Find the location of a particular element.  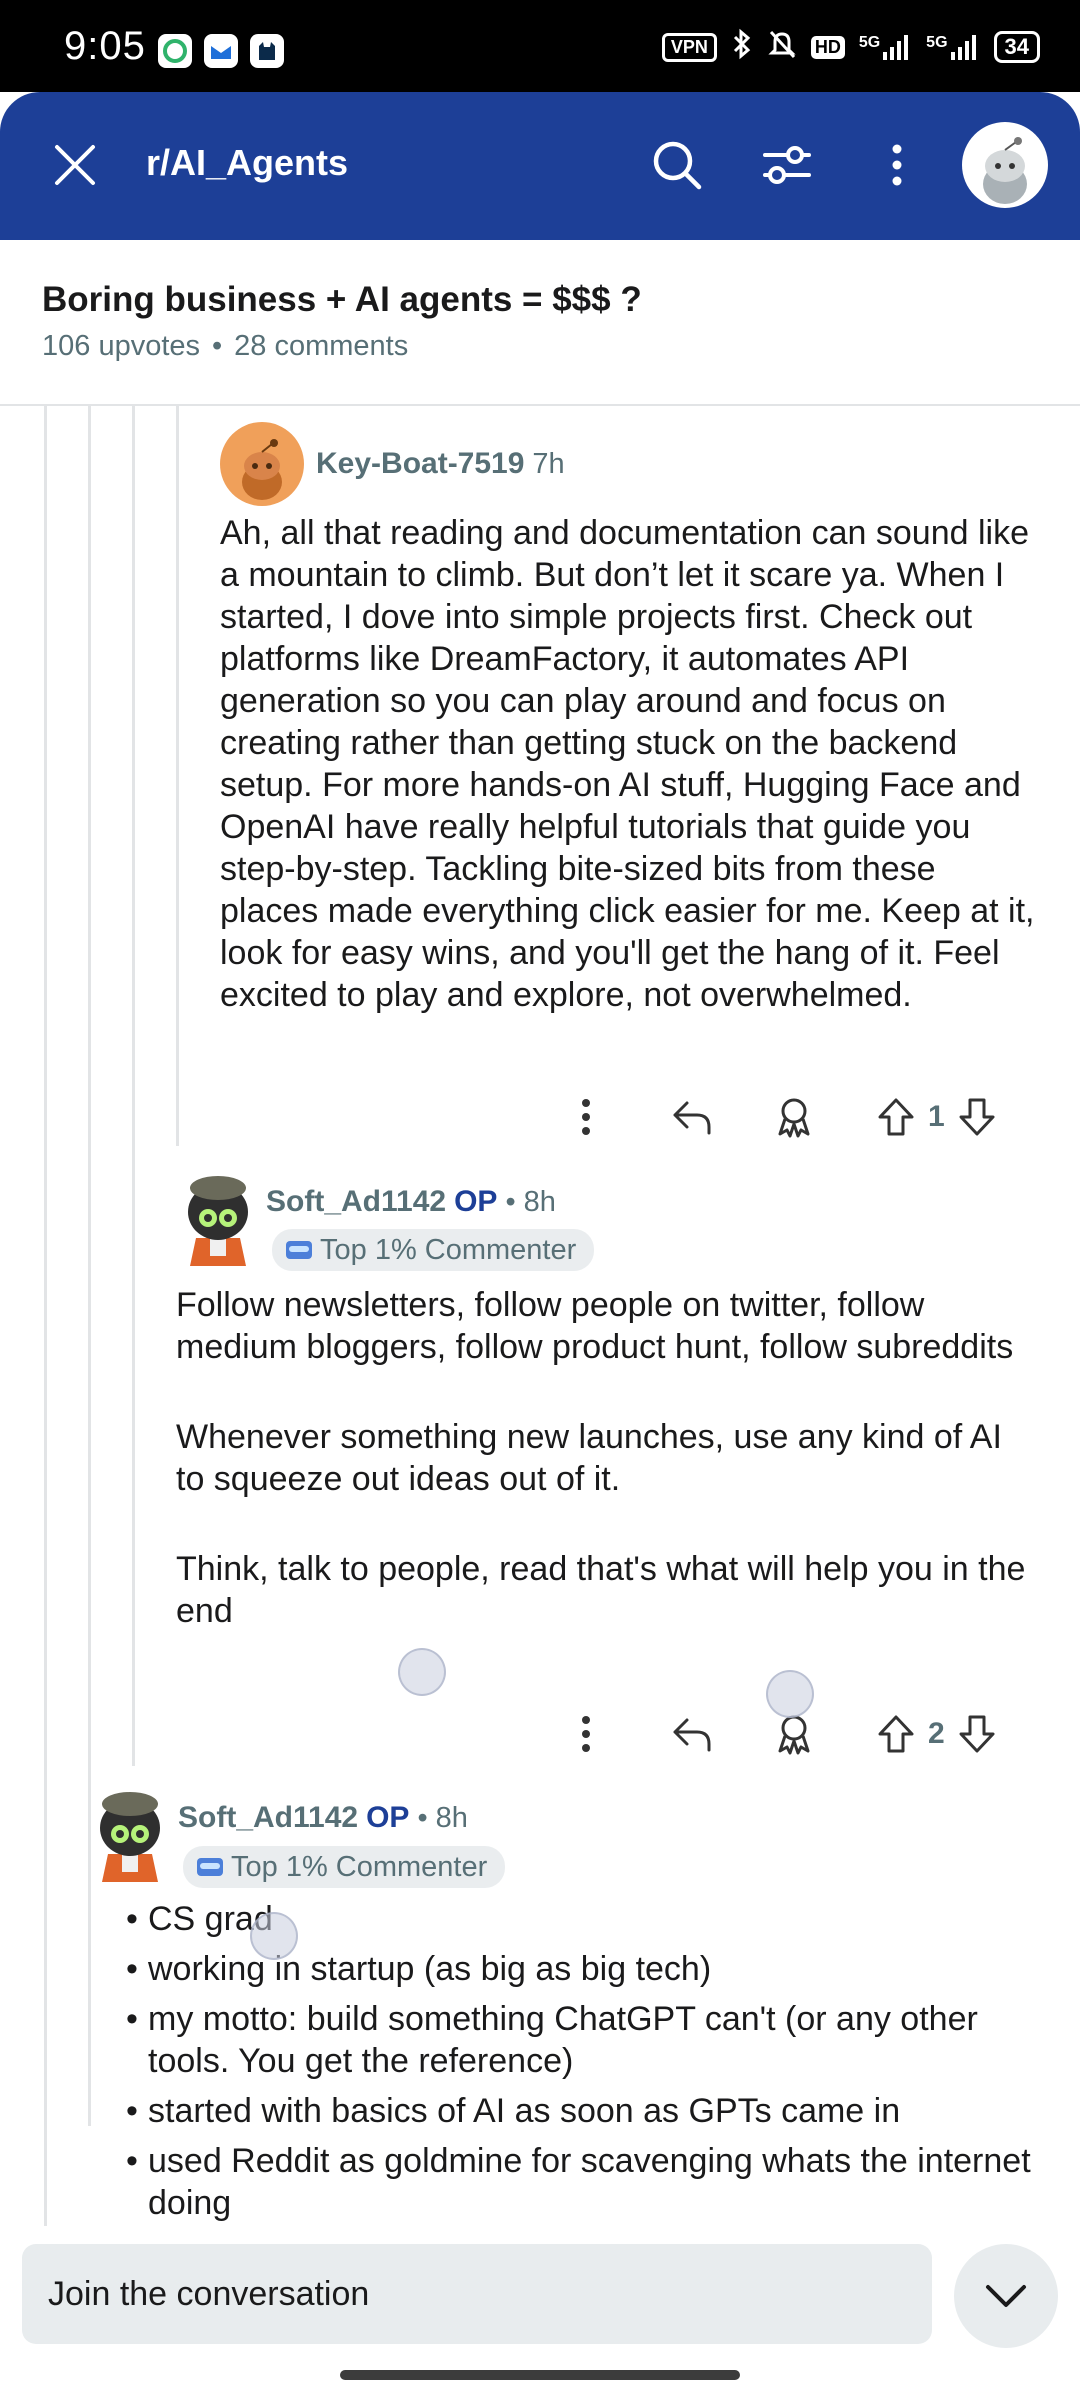

status-app-icons is located at coordinates (221, 51).